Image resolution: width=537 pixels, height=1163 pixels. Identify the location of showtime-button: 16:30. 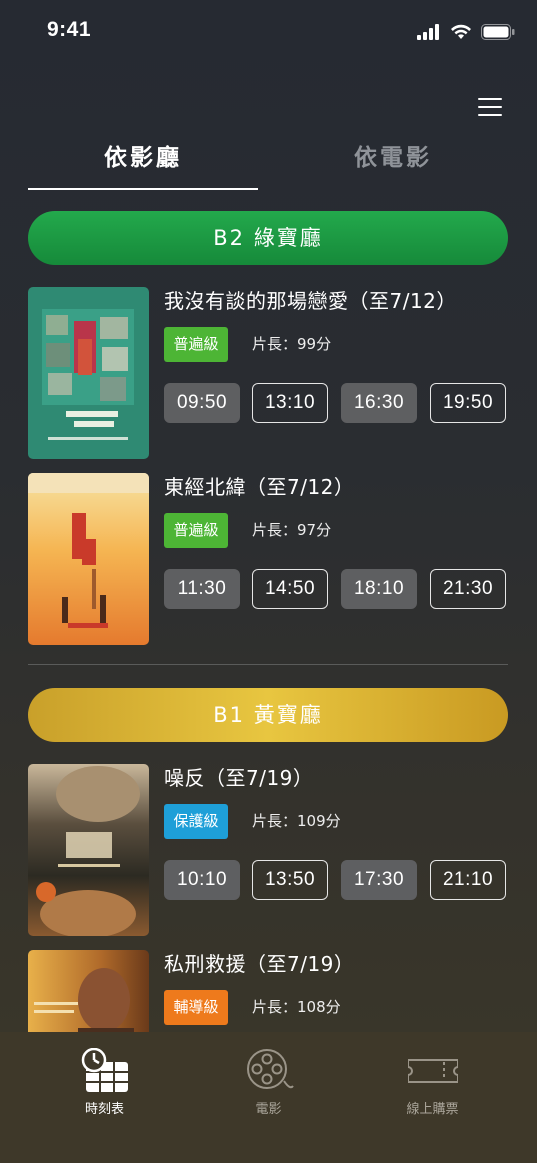
(379, 403).